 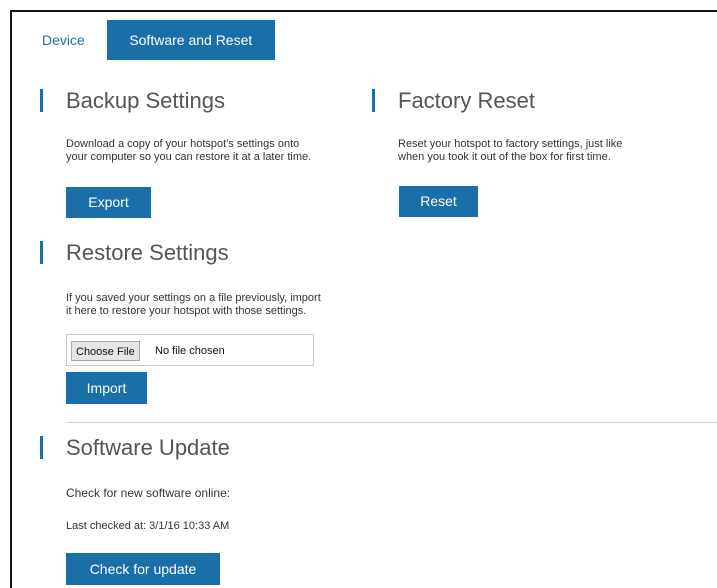 What do you see at coordinates (147, 252) in the screenshot?
I see `restore-title-text: Restore Settings` at bounding box center [147, 252].